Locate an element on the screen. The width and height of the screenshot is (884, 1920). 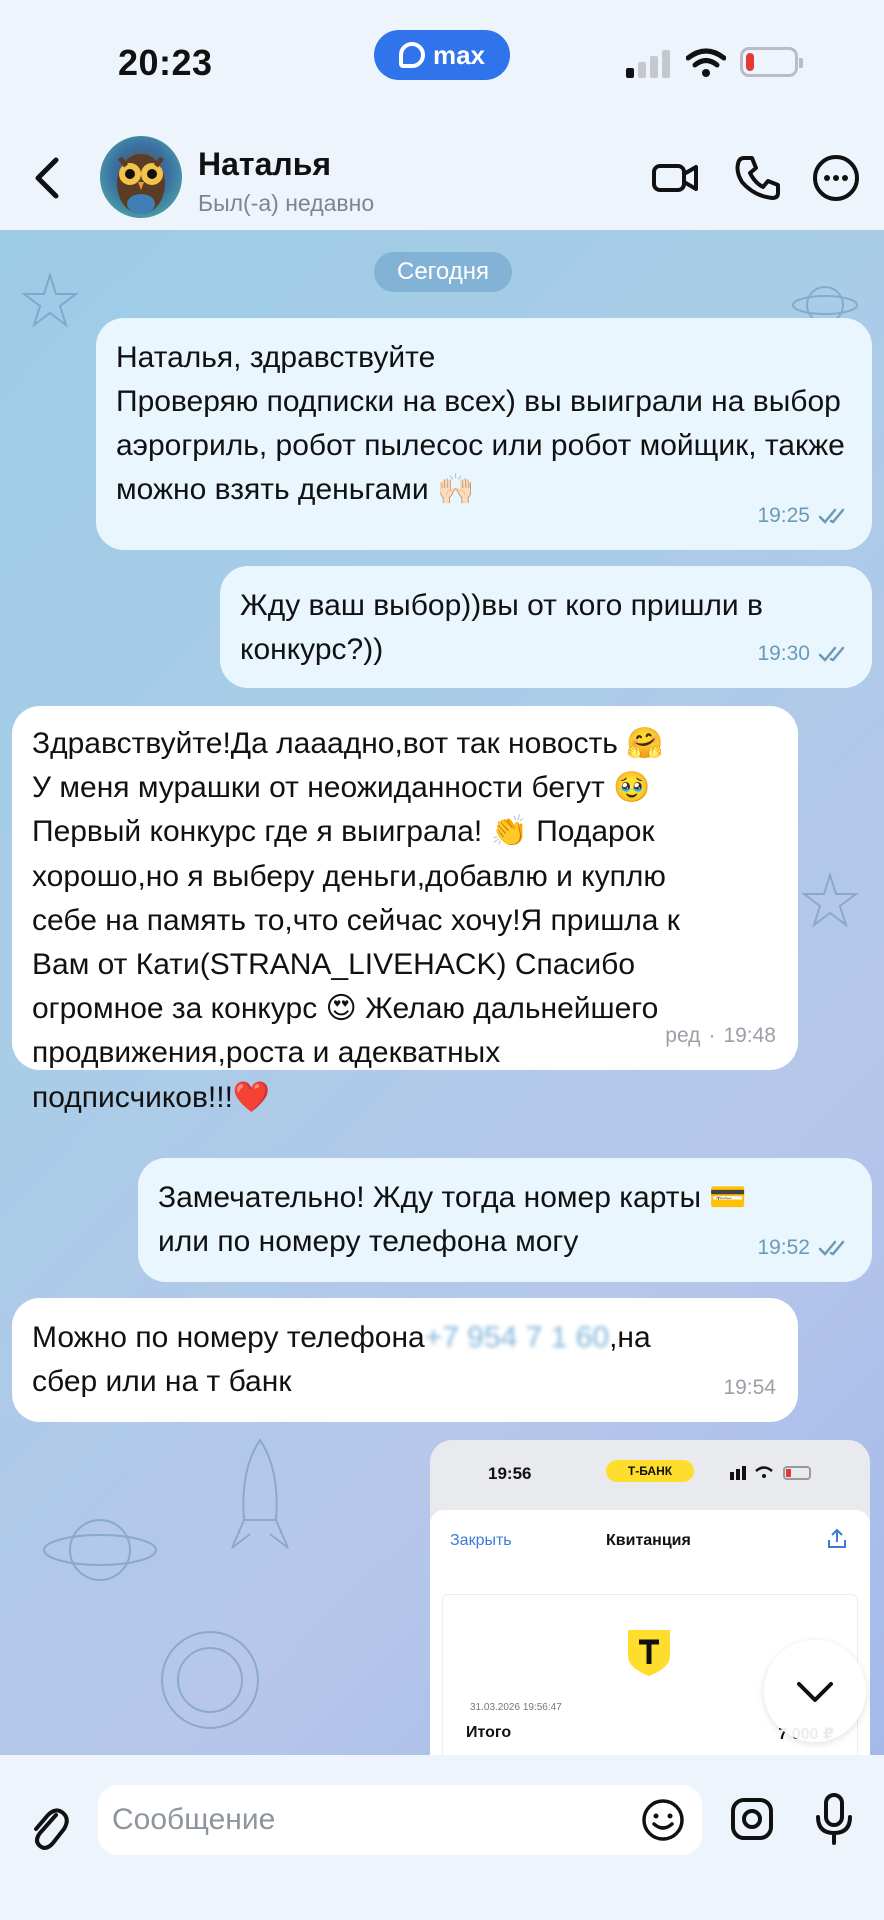
share-icon is located at coordinates (837, 1538).